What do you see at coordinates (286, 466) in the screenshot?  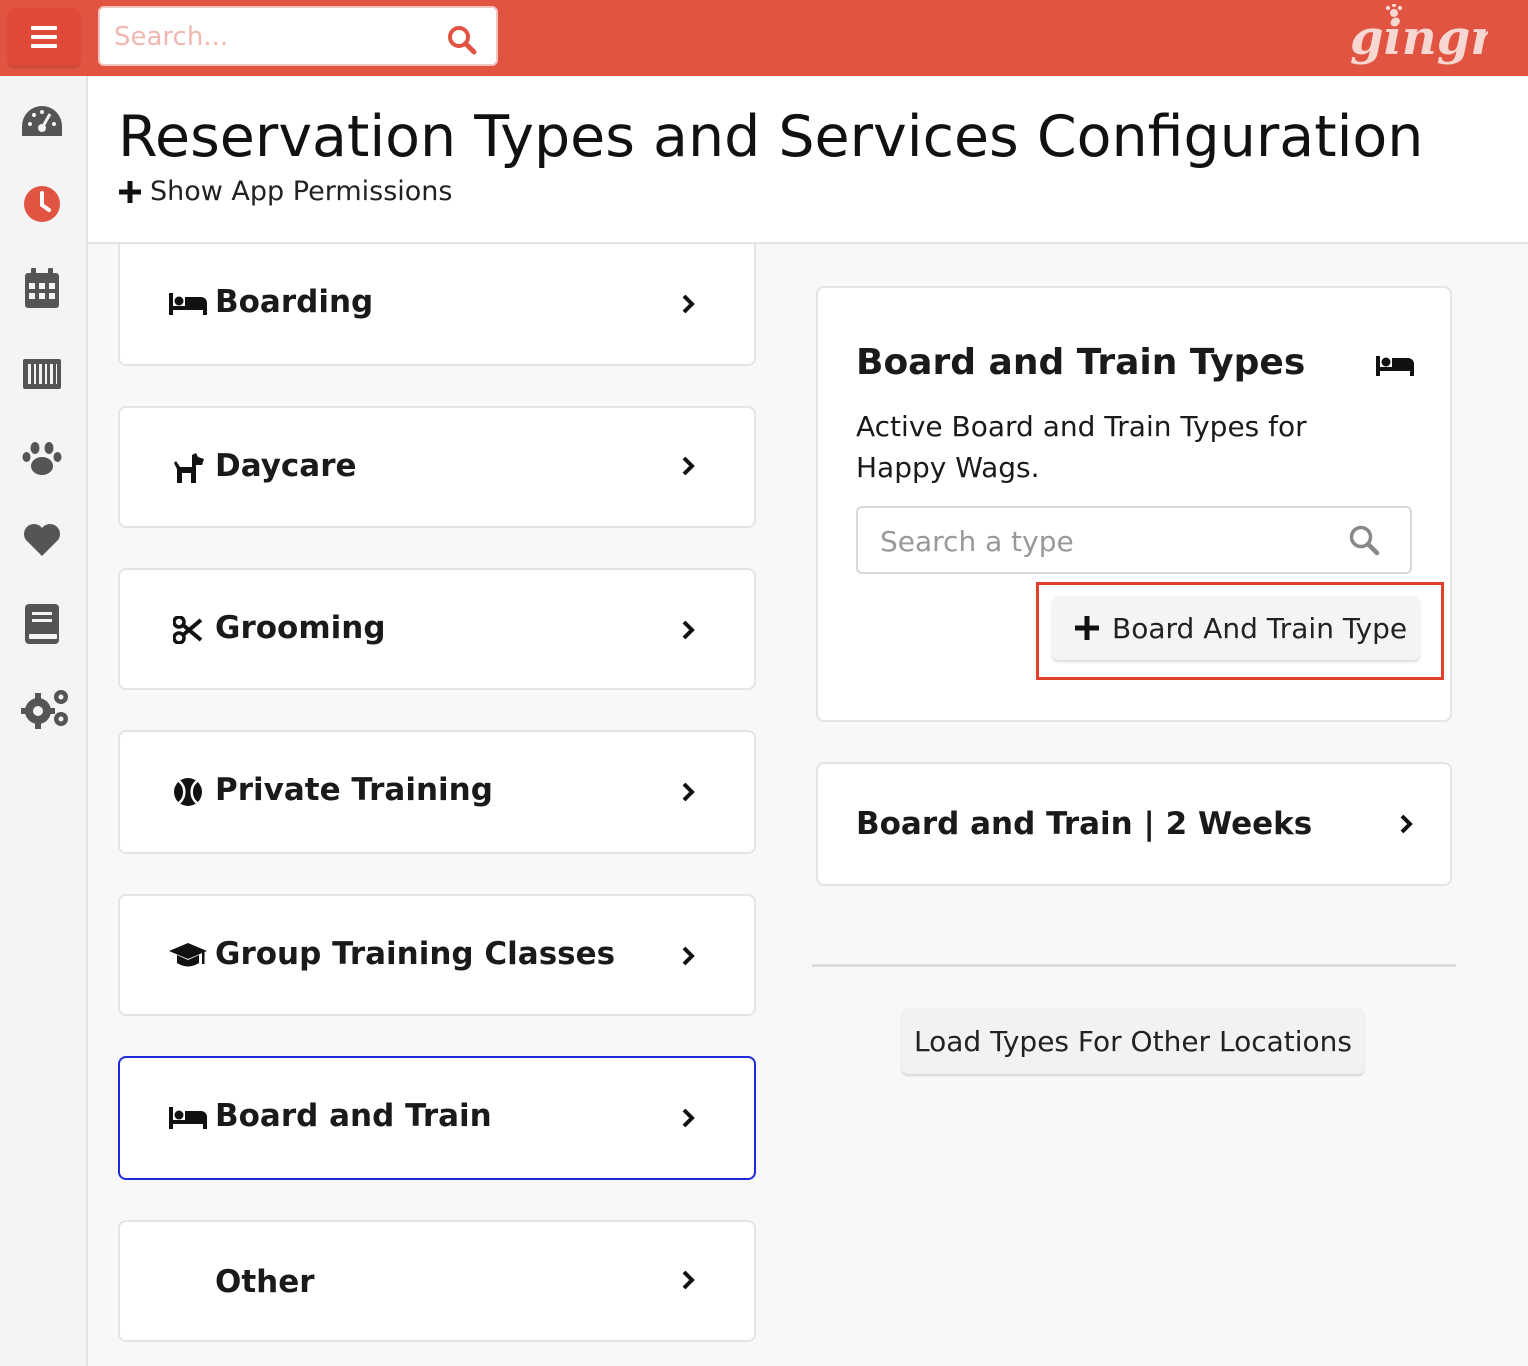 I see `type-label-daycare: Daycare` at bounding box center [286, 466].